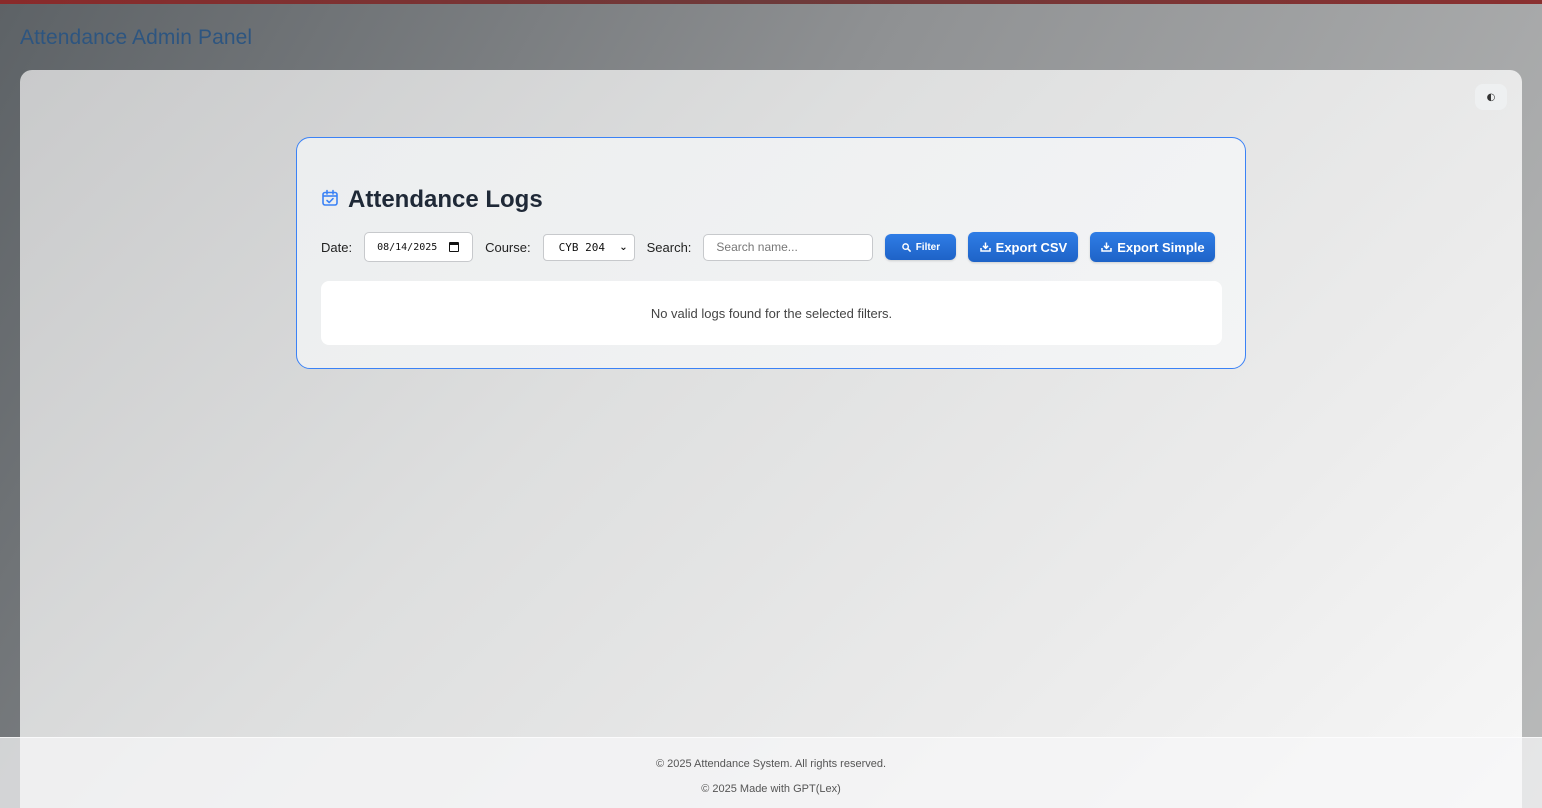  I want to click on export-csv-label: Export CSV, so click(1031, 247).